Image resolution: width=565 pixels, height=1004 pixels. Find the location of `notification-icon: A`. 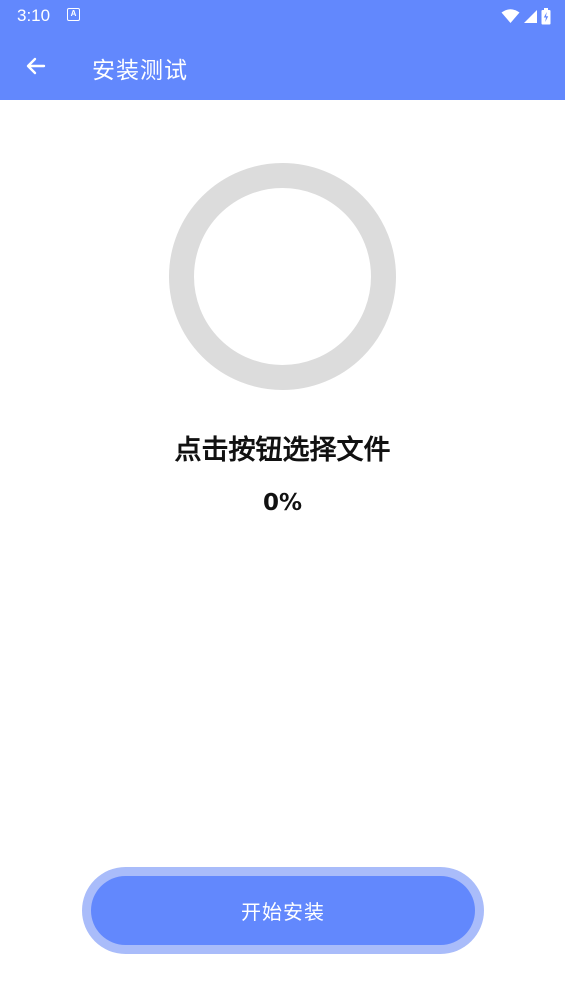

notification-icon: A is located at coordinates (73, 14).